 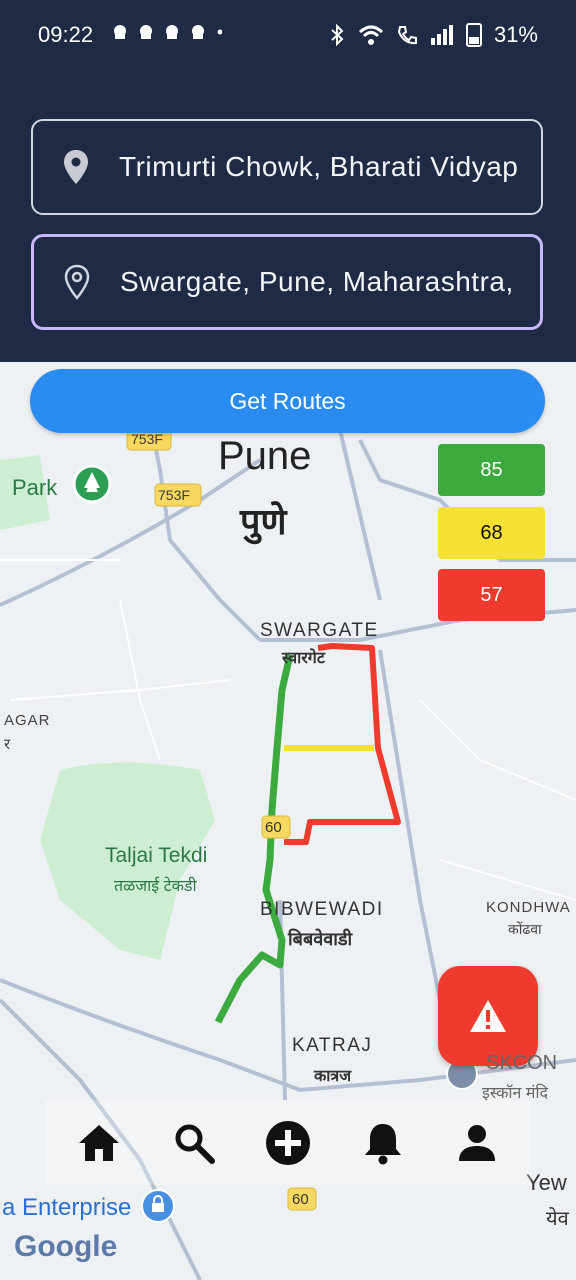 What do you see at coordinates (491, 595) in the screenshot?
I see `route-score-red: 57` at bounding box center [491, 595].